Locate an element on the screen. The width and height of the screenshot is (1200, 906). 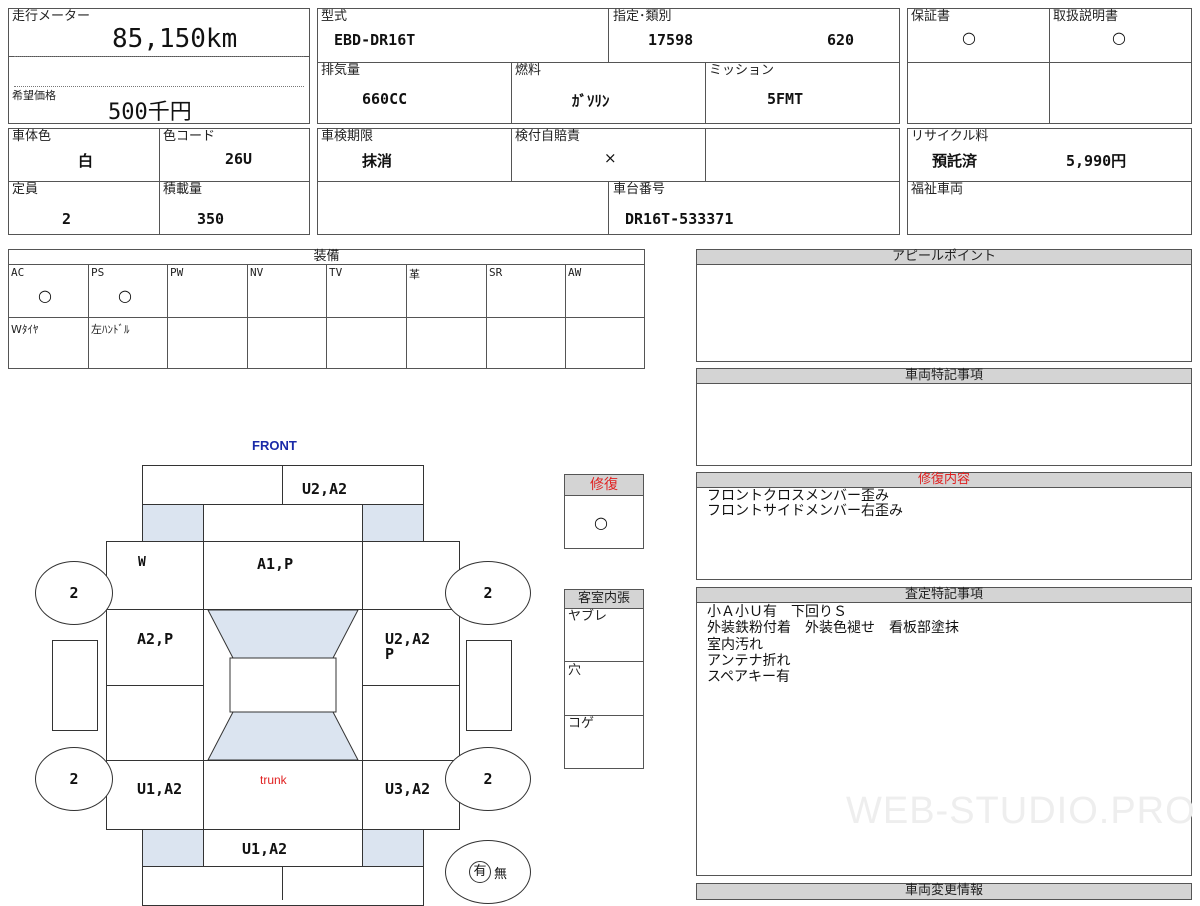
special-header: 車両特記事項 is located at coordinates (944, 376).